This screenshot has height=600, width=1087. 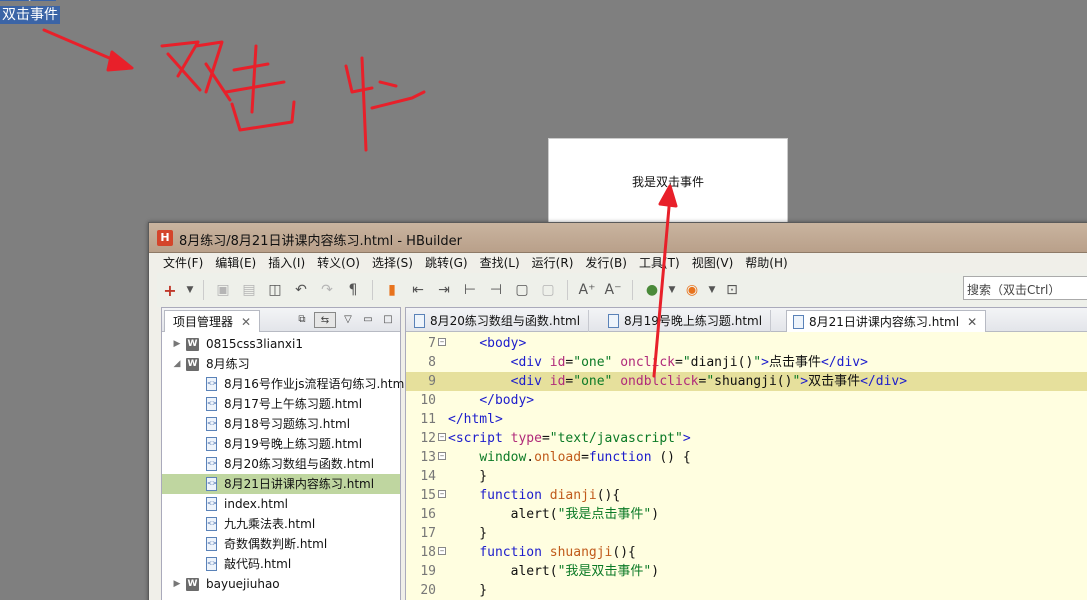 I want to click on save-all-icon: ▤, so click(x=249, y=290).